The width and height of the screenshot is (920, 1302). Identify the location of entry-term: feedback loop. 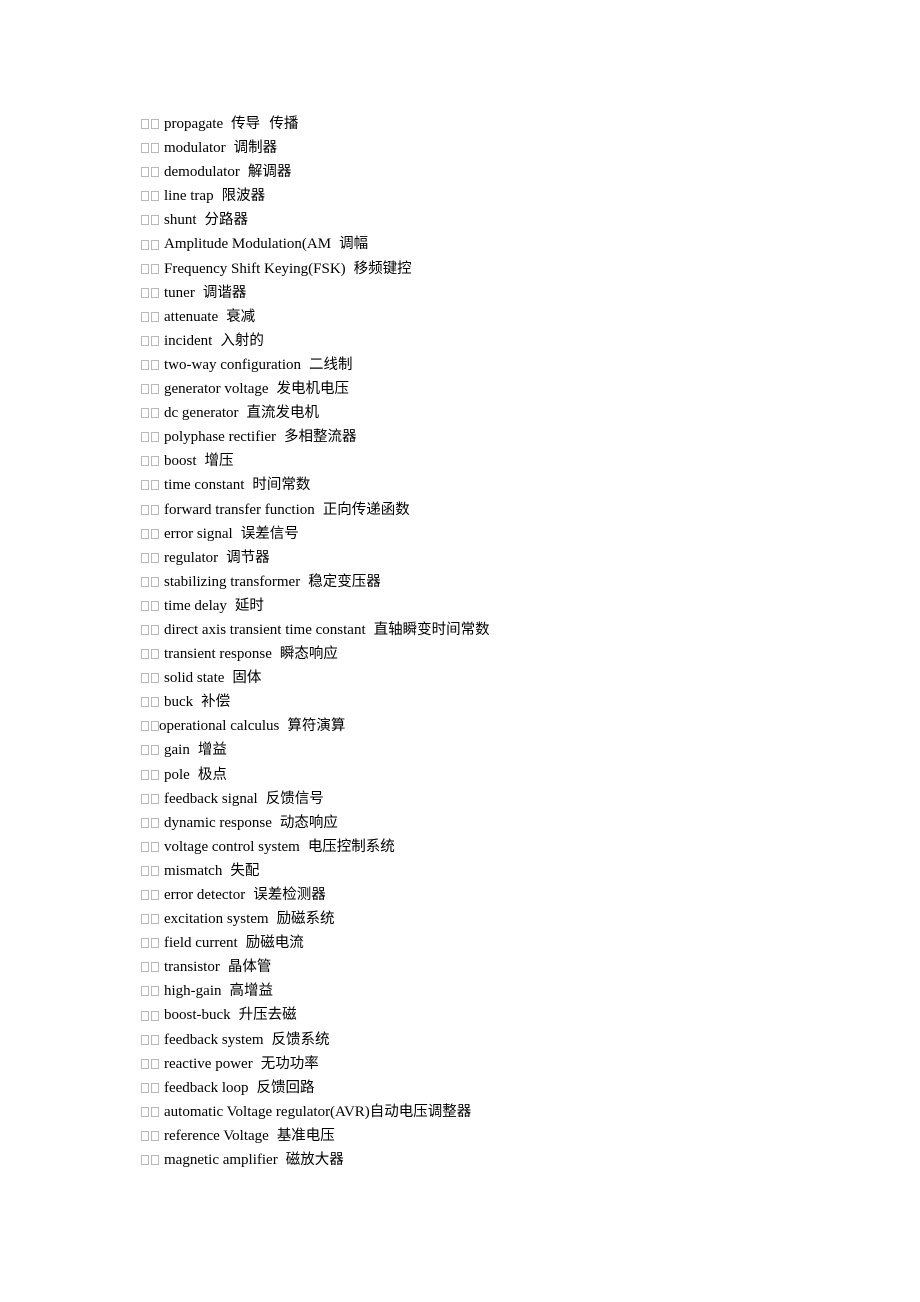
(206, 1087).